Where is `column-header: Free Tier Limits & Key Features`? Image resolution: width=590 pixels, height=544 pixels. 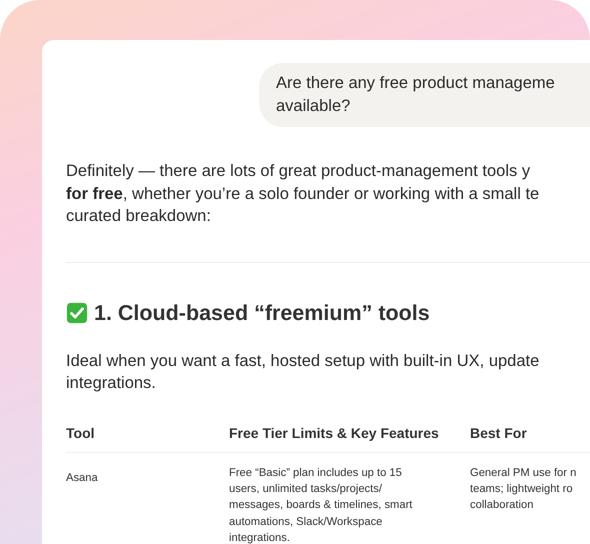
column-header: Free Tier Limits & Key Features is located at coordinates (334, 432).